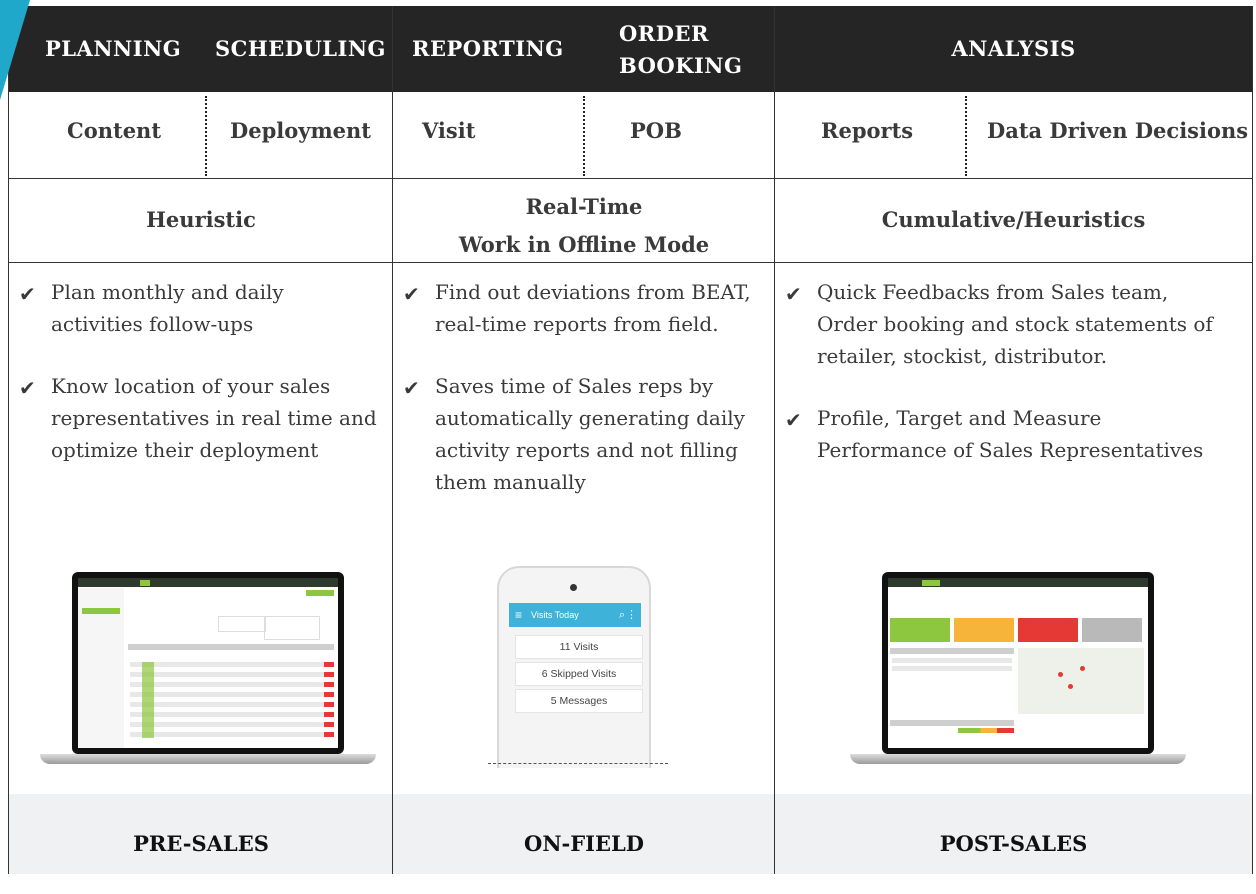 The width and height of the screenshot is (1256, 894). What do you see at coordinates (578, 763) in the screenshot?
I see `dashed-line` at bounding box center [578, 763].